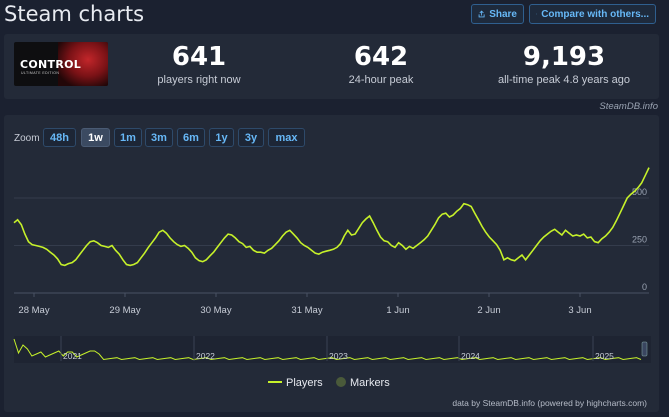  What do you see at coordinates (488, 310) in the screenshot?
I see `x-tick-label: 2 Jun` at bounding box center [488, 310].